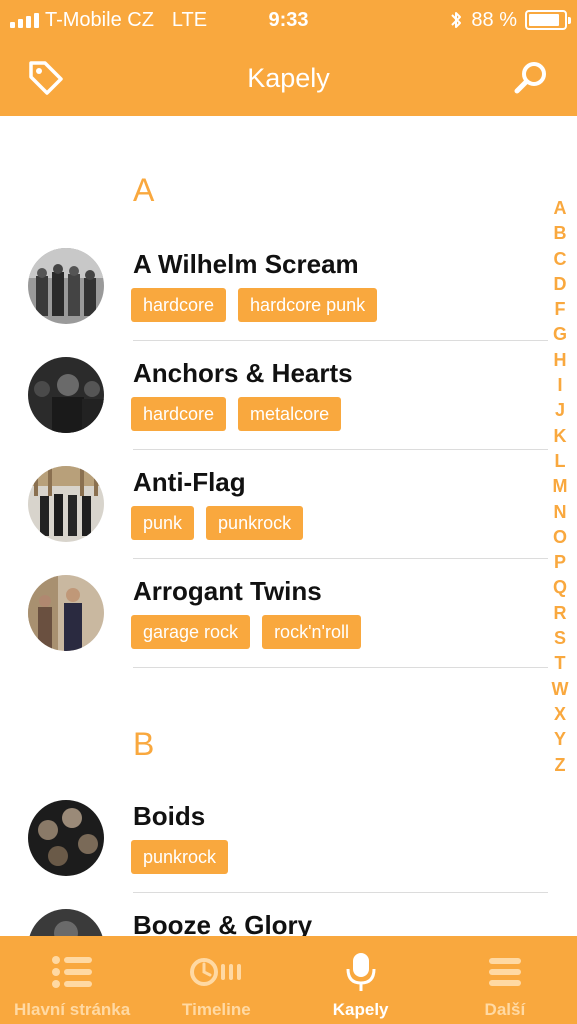  What do you see at coordinates (560, 613) in the screenshot?
I see `index-letter: R` at bounding box center [560, 613].